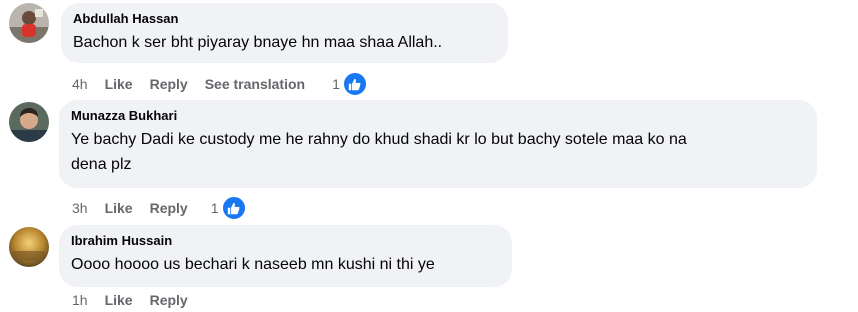 This screenshot has height=312, width=858. I want to click on see-translation-link: See translation, so click(255, 84).